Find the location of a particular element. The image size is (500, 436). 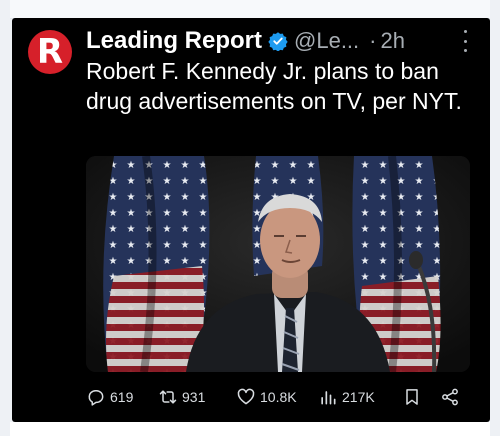

reply-button: 619 is located at coordinates (122, 397).